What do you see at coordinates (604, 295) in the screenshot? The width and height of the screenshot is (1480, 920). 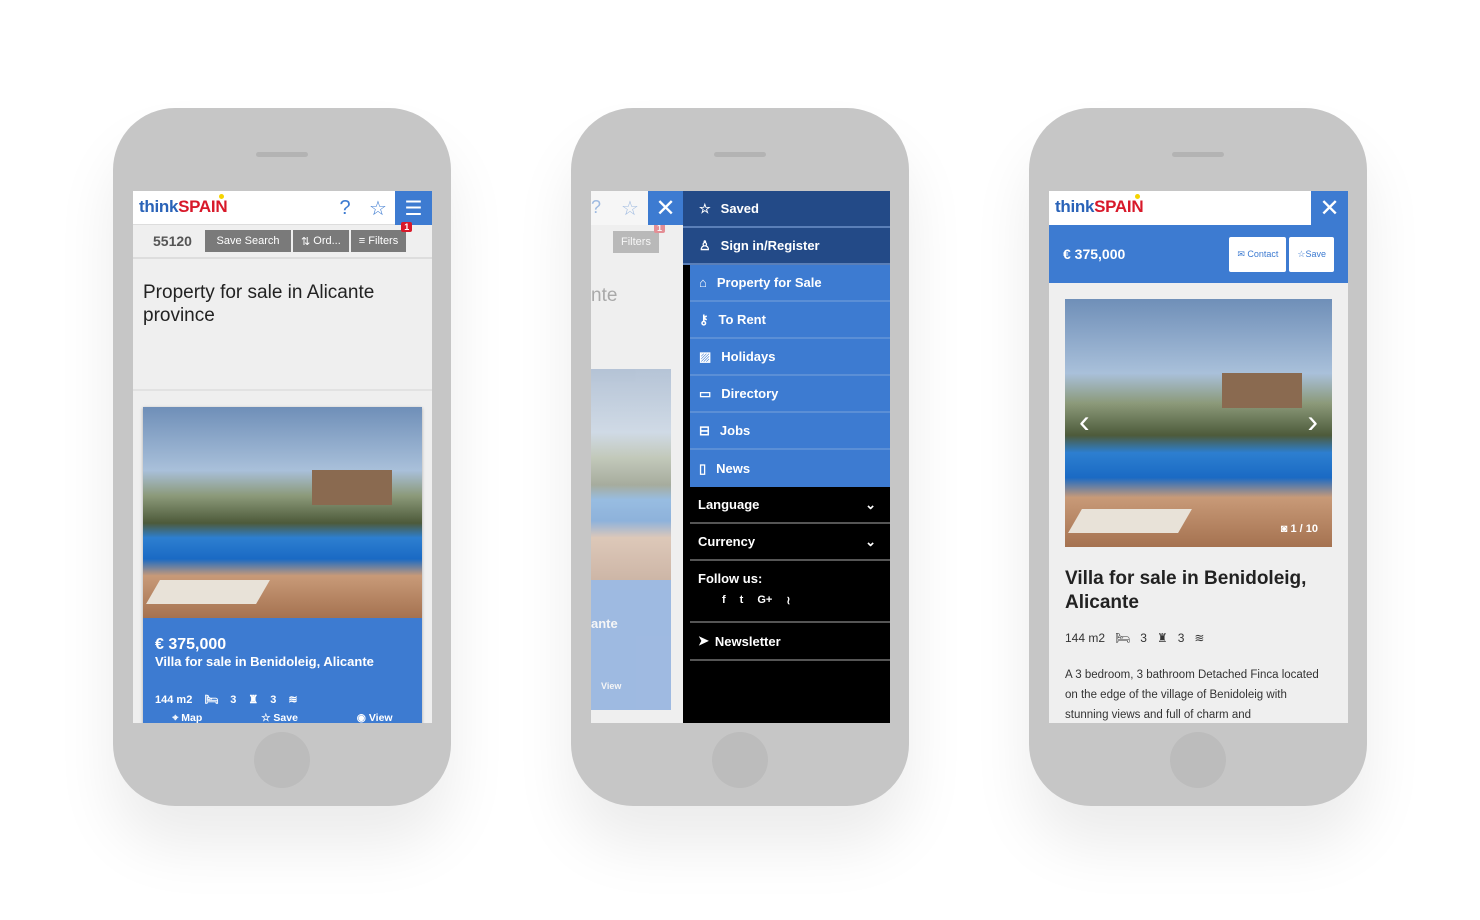 I see `partial-title: nte` at bounding box center [604, 295].